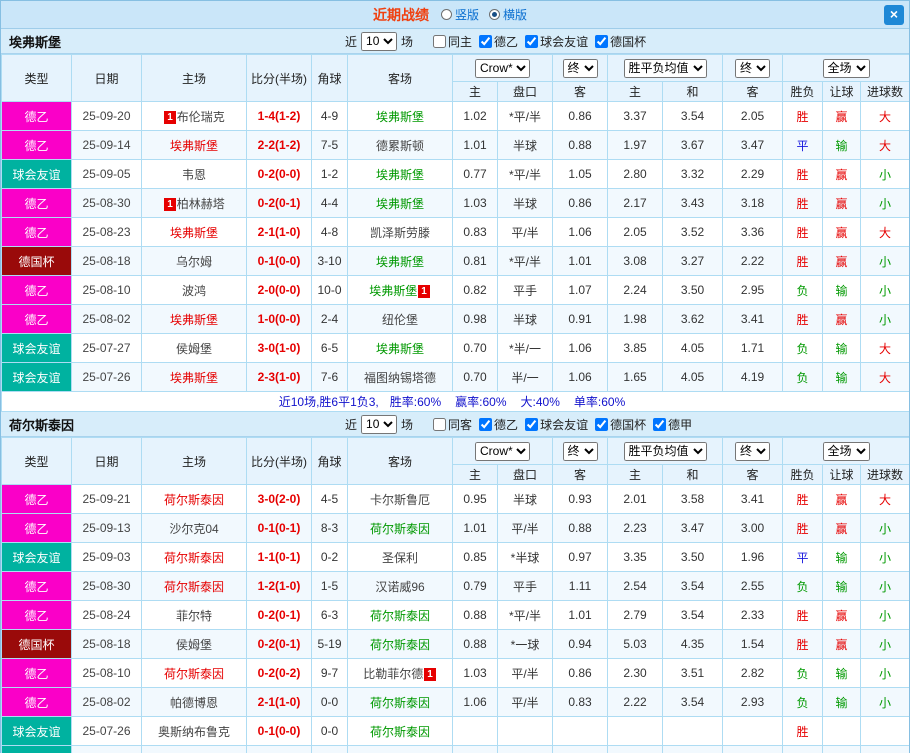 This screenshot has width=910, height=753. Describe the element at coordinates (194, 261) in the screenshot. I see `home-team-cell: 乌尔姆` at that location.